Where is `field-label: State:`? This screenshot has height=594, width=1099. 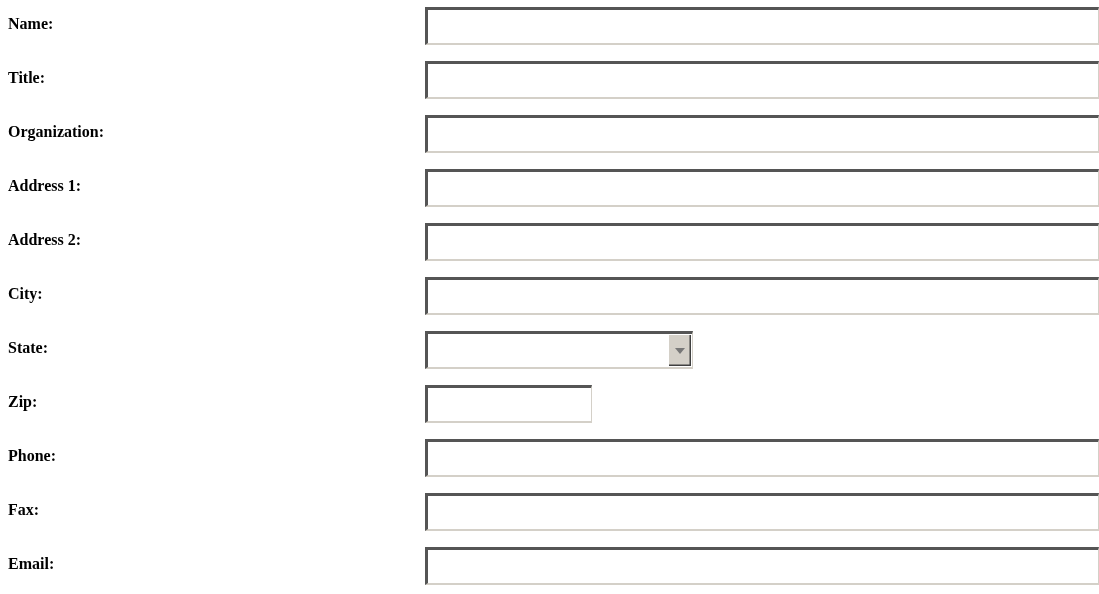 field-label: State: is located at coordinates (28, 348).